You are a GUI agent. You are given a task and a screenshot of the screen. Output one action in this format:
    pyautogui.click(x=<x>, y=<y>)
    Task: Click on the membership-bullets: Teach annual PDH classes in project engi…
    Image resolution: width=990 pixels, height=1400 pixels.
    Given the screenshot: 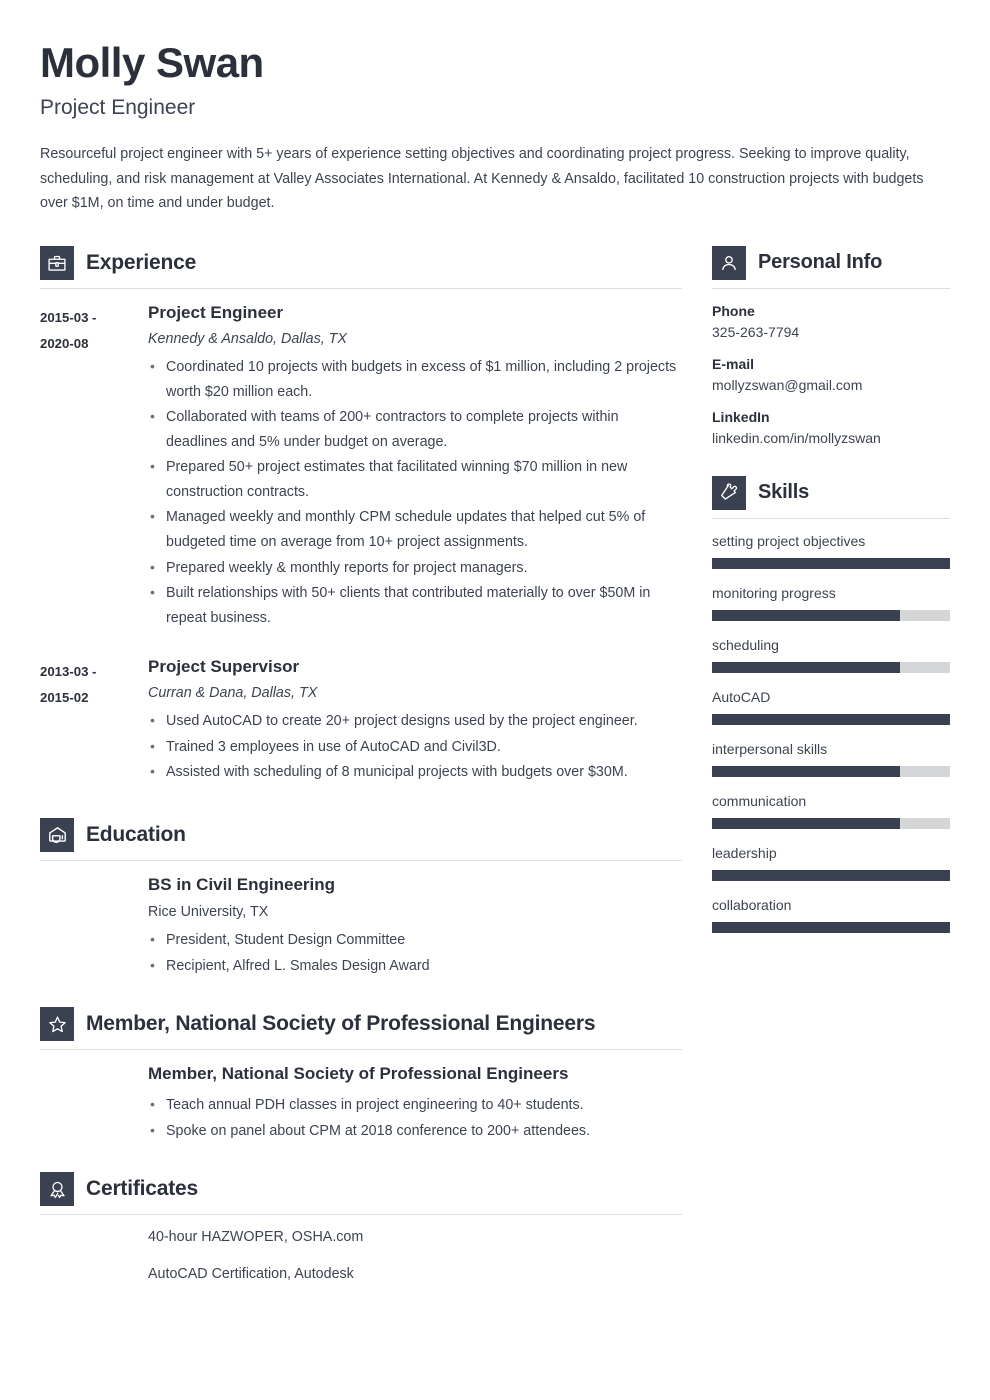 What is the action you would take?
    pyautogui.click(x=415, y=1117)
    